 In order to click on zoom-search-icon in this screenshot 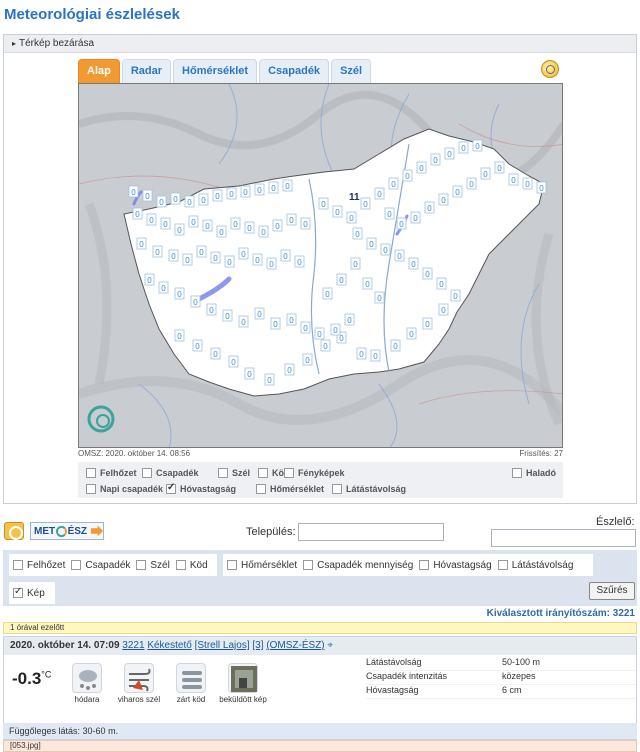, I will do `click(550, 69)`.